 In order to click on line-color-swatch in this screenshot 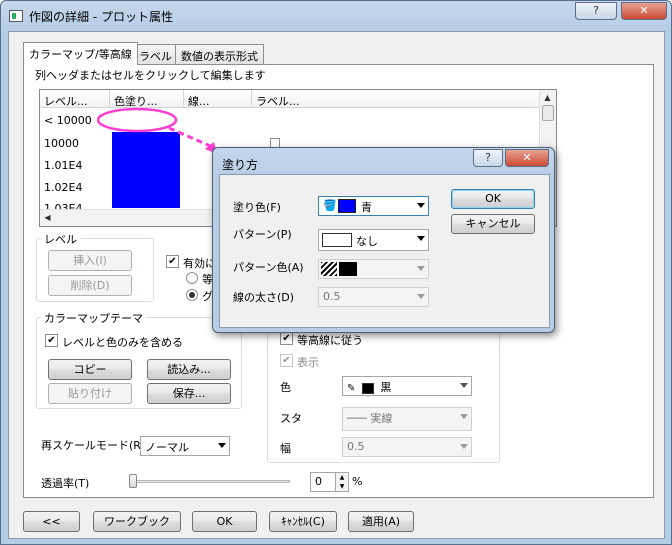, I will do `click(367, 388)`.